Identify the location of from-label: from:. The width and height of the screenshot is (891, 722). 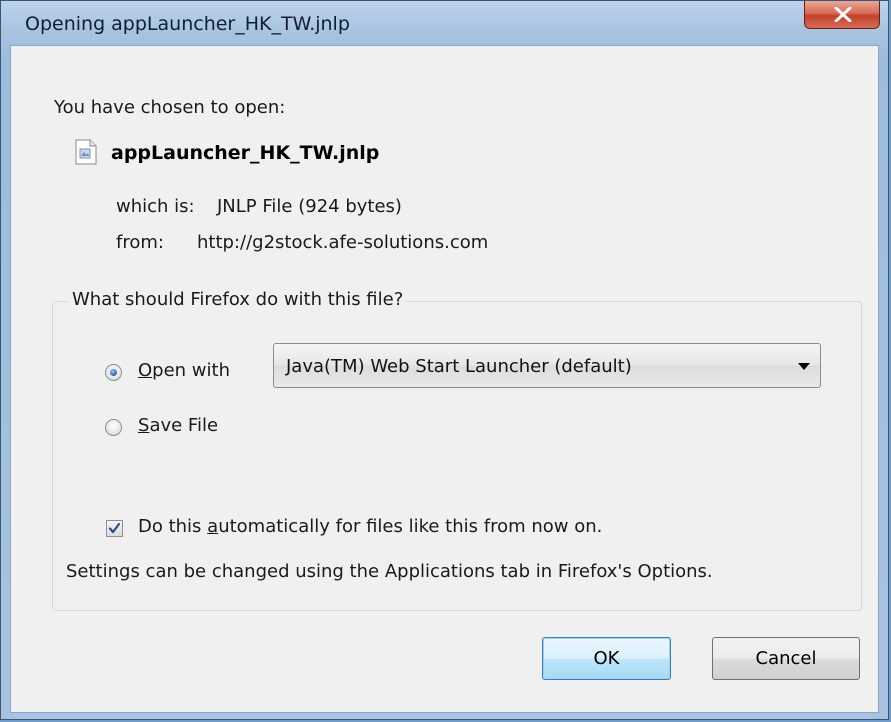
(140, 242).